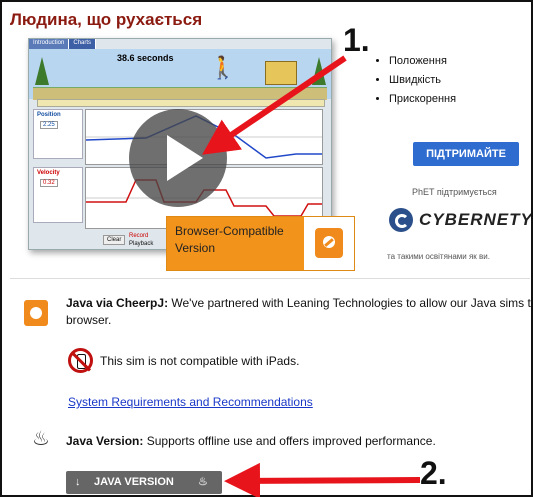  What do you see at coordinates (141, 244) in the screenshot?
I see `playback-radio: Playback` at bounding box center [141, 244].